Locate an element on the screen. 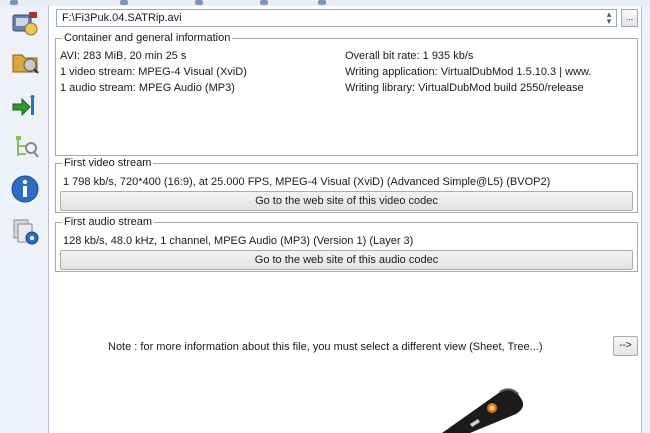 Image resolution: width=650 pixels, height=433 pixels. change-view-button: --> is located at coordinates (625, 346).